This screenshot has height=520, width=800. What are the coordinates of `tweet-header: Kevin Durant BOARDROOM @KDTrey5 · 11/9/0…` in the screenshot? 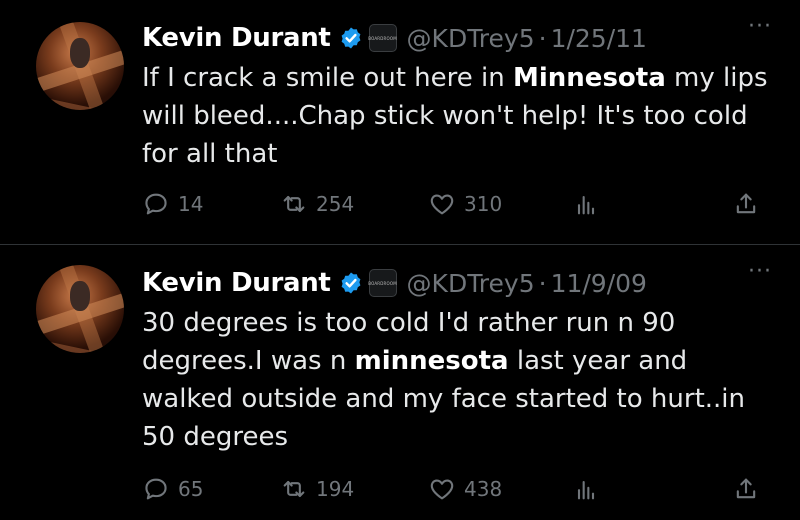 It's located at (394, 283).